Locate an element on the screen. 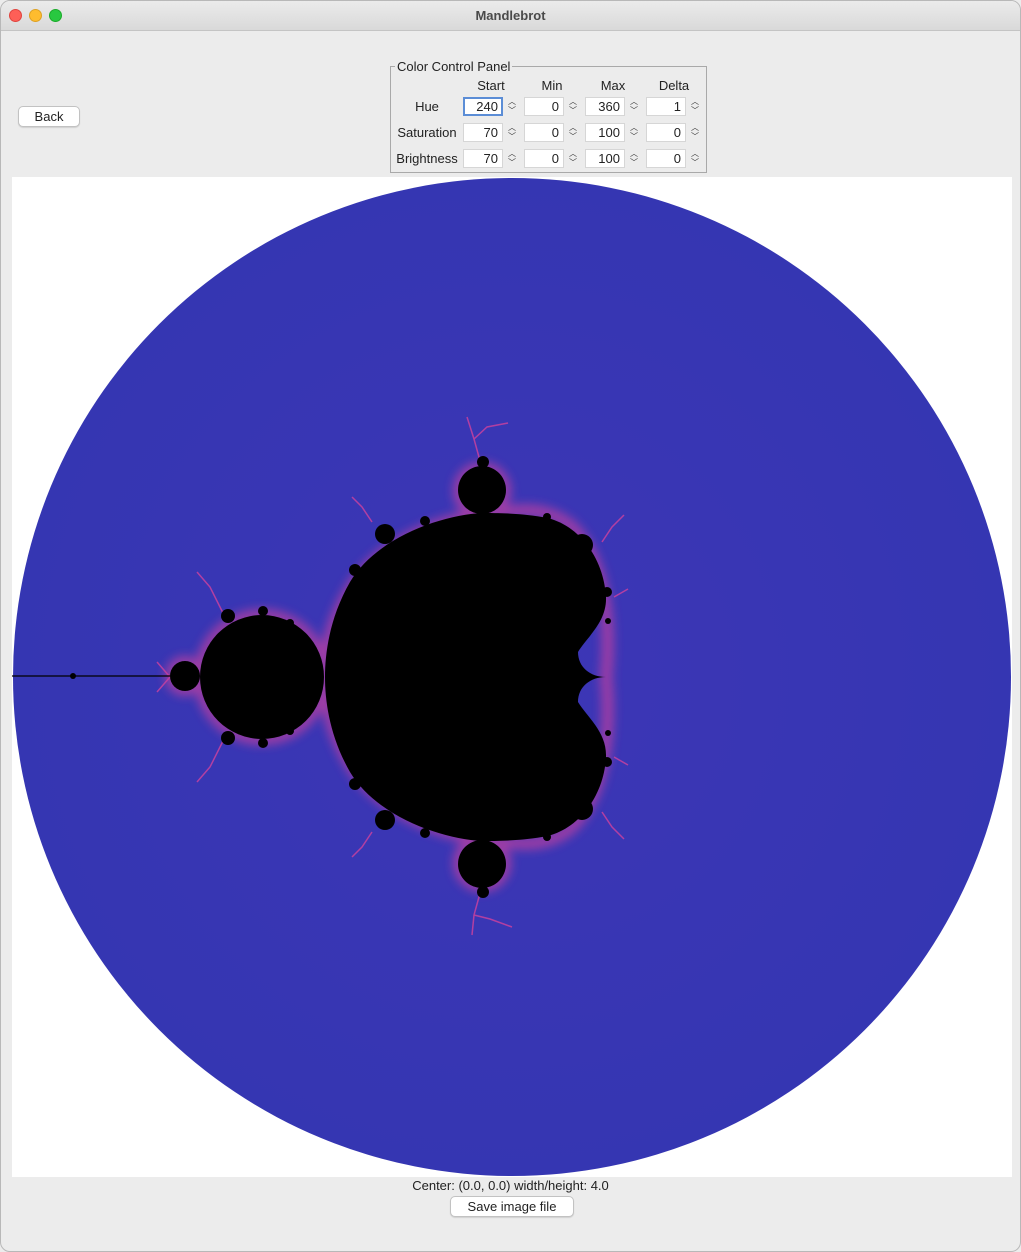 This screenshot has height=1252, width=1021. saturation-min-spinner: ︿ ﹀ is located at coordinates (573, 132).